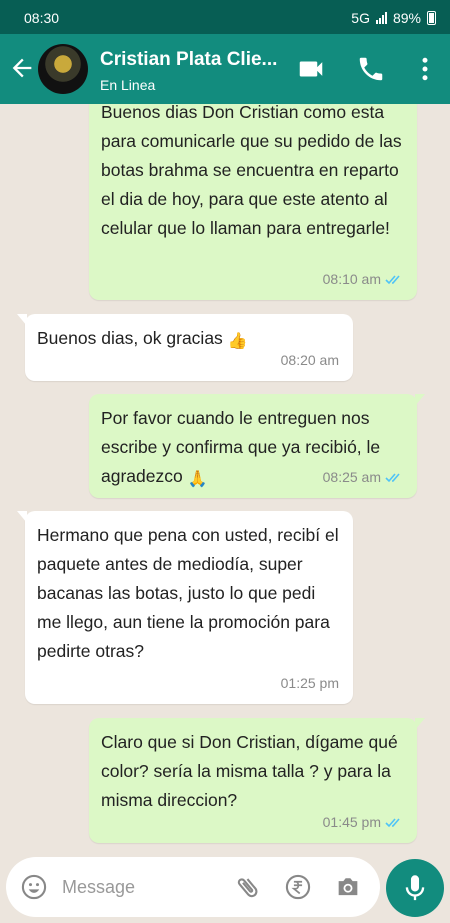 The image size is (450, 923). What do you see at coordinates (42, 18) in the screenshot?
I see `status-time: 08:30` at bounding box center [42, 18].